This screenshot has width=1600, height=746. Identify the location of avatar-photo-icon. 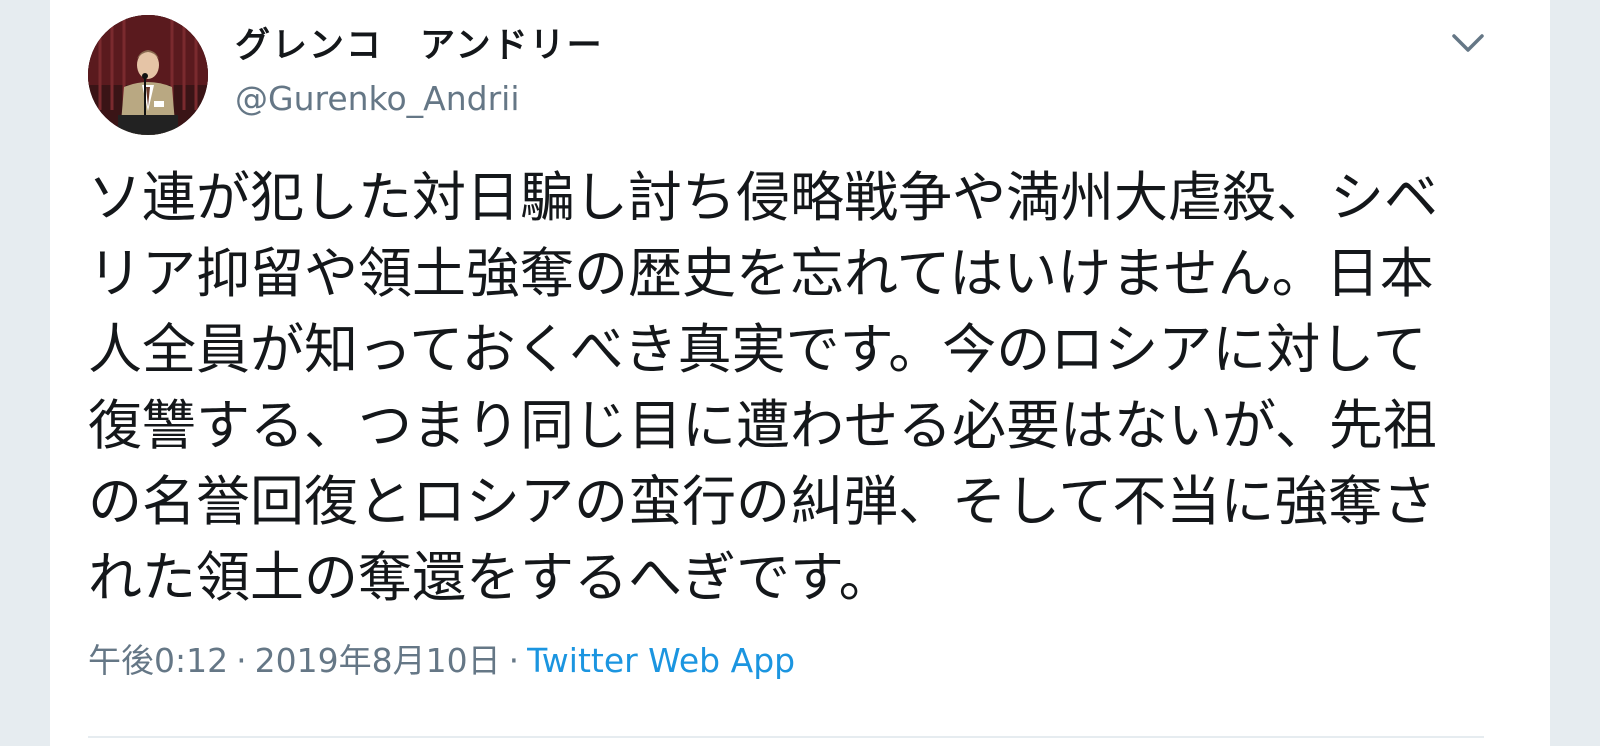
(148, 75).